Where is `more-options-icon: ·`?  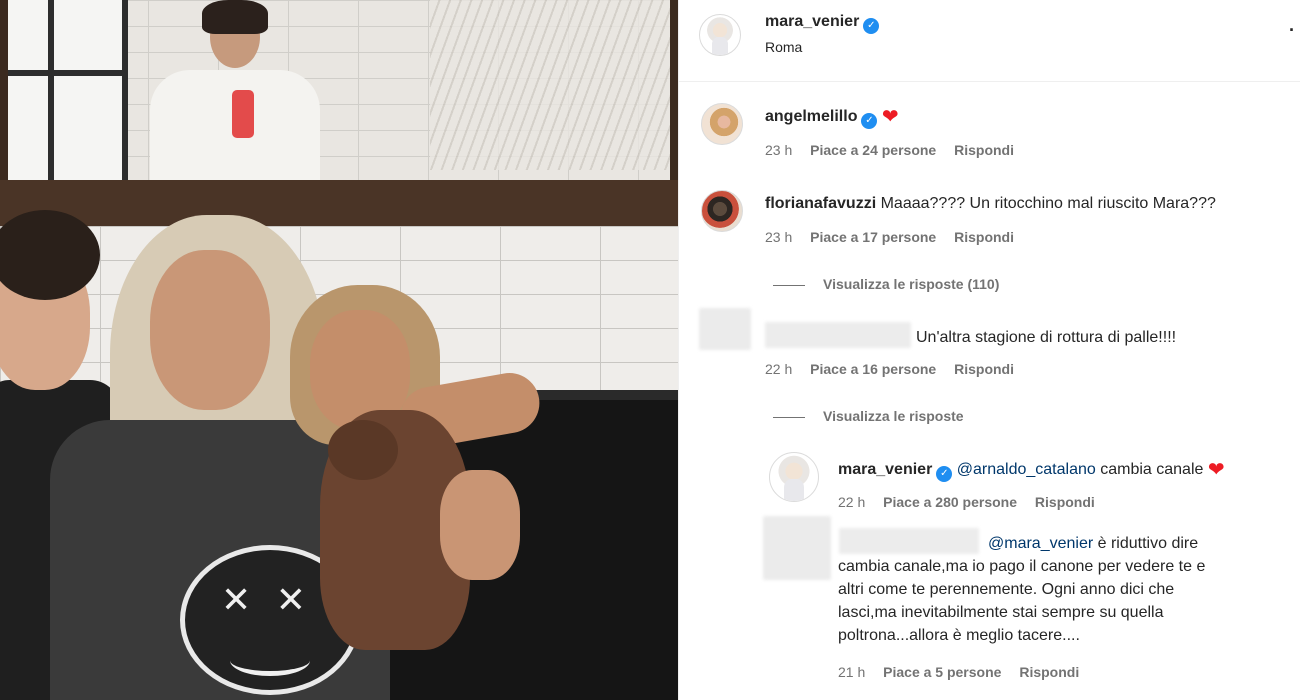
more-options-icon: · is located at coordinates (1292, 30).